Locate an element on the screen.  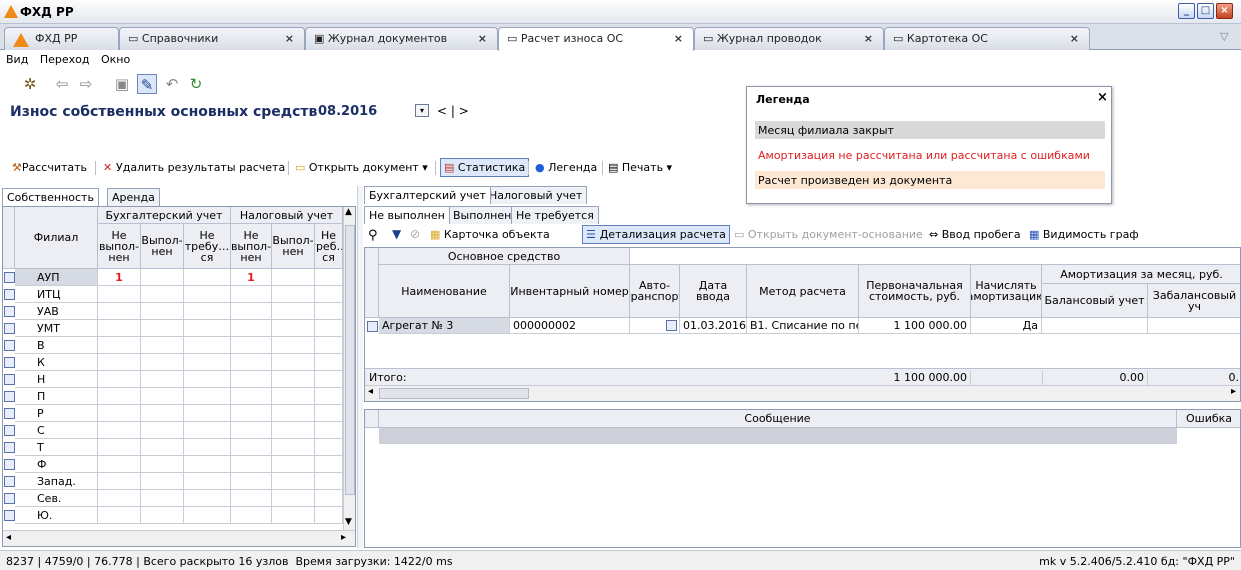
col-header-tax-done: Выпол-нен is located at coordinates (293, 246).